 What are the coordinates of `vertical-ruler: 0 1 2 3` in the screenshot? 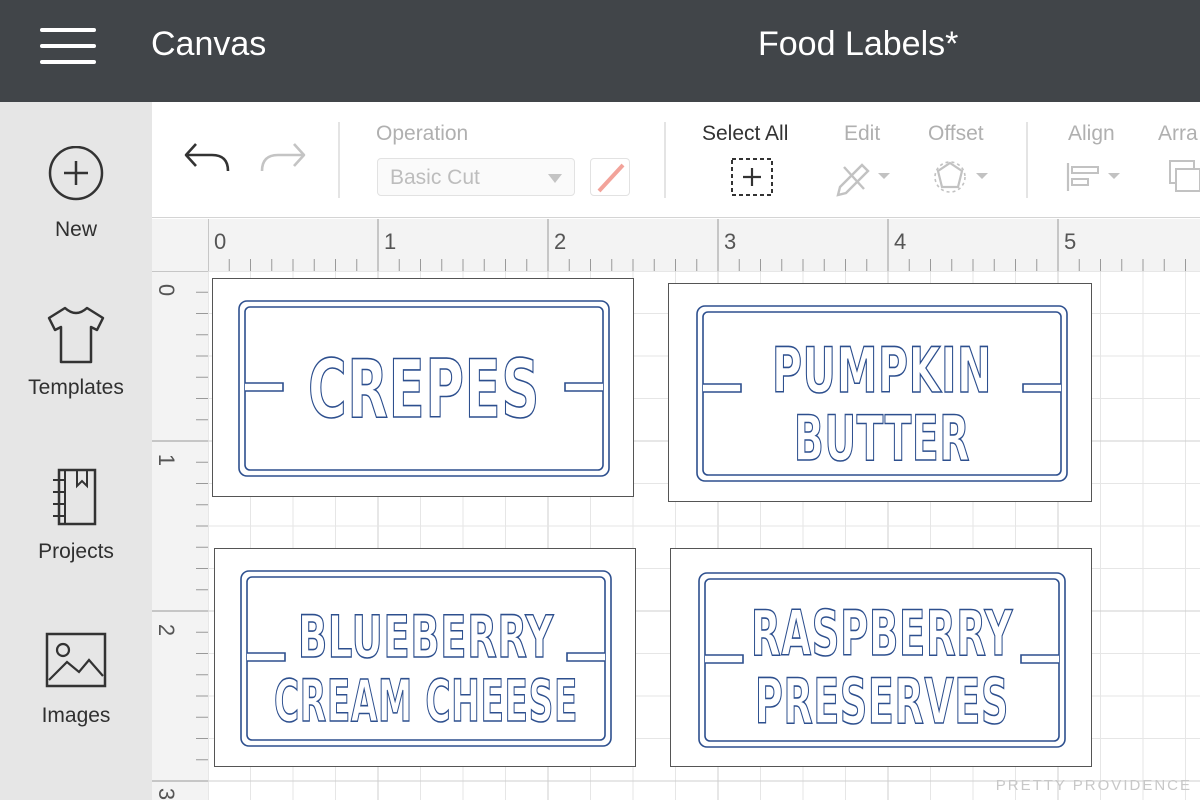 It's located at (180, 535).